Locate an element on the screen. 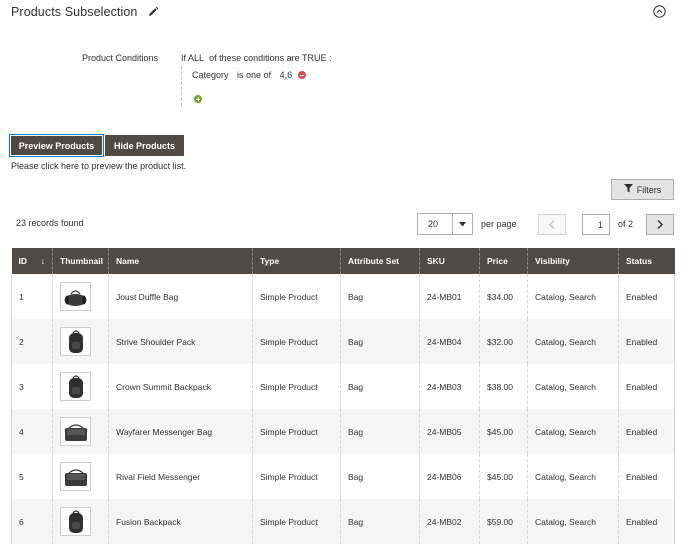 The image size is (685, 547). value-select: TRUE is located at coordinates (314, 58).